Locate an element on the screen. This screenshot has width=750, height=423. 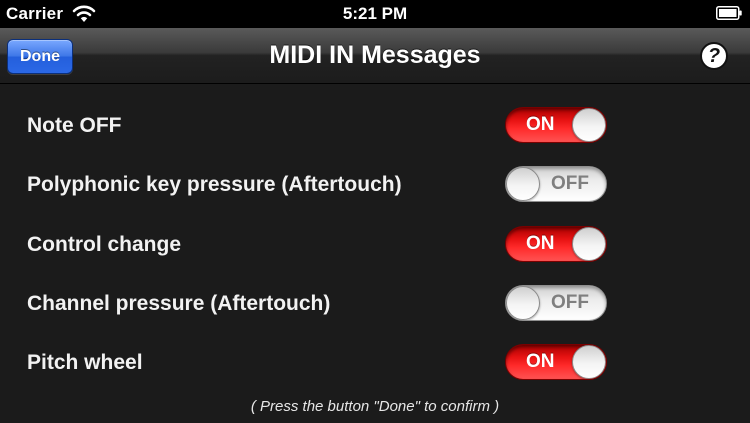
battery-icon is located at coordinates (729, 13).